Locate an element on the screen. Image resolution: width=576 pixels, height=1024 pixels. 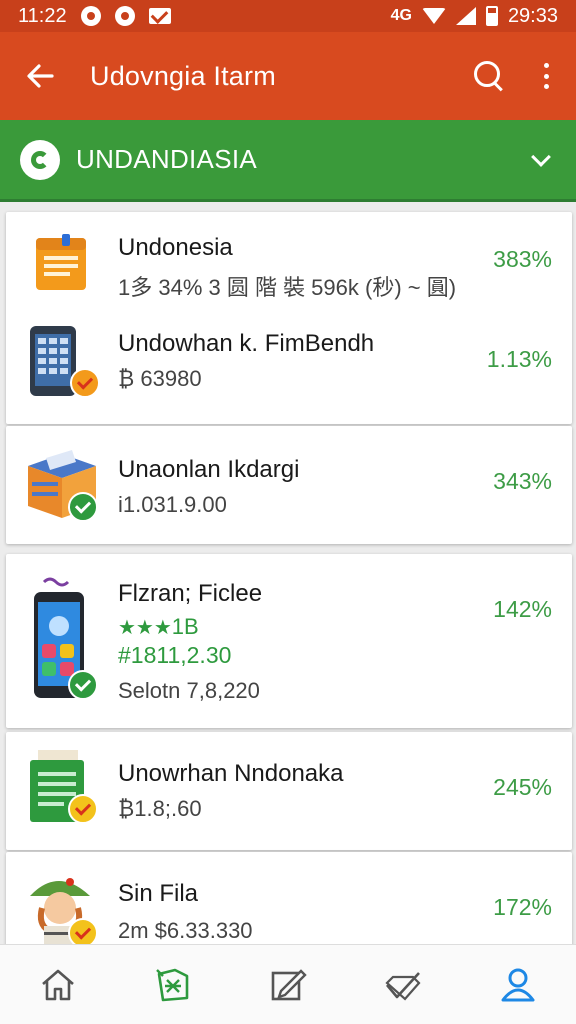
search-icon is located at coordinates (489, 76).